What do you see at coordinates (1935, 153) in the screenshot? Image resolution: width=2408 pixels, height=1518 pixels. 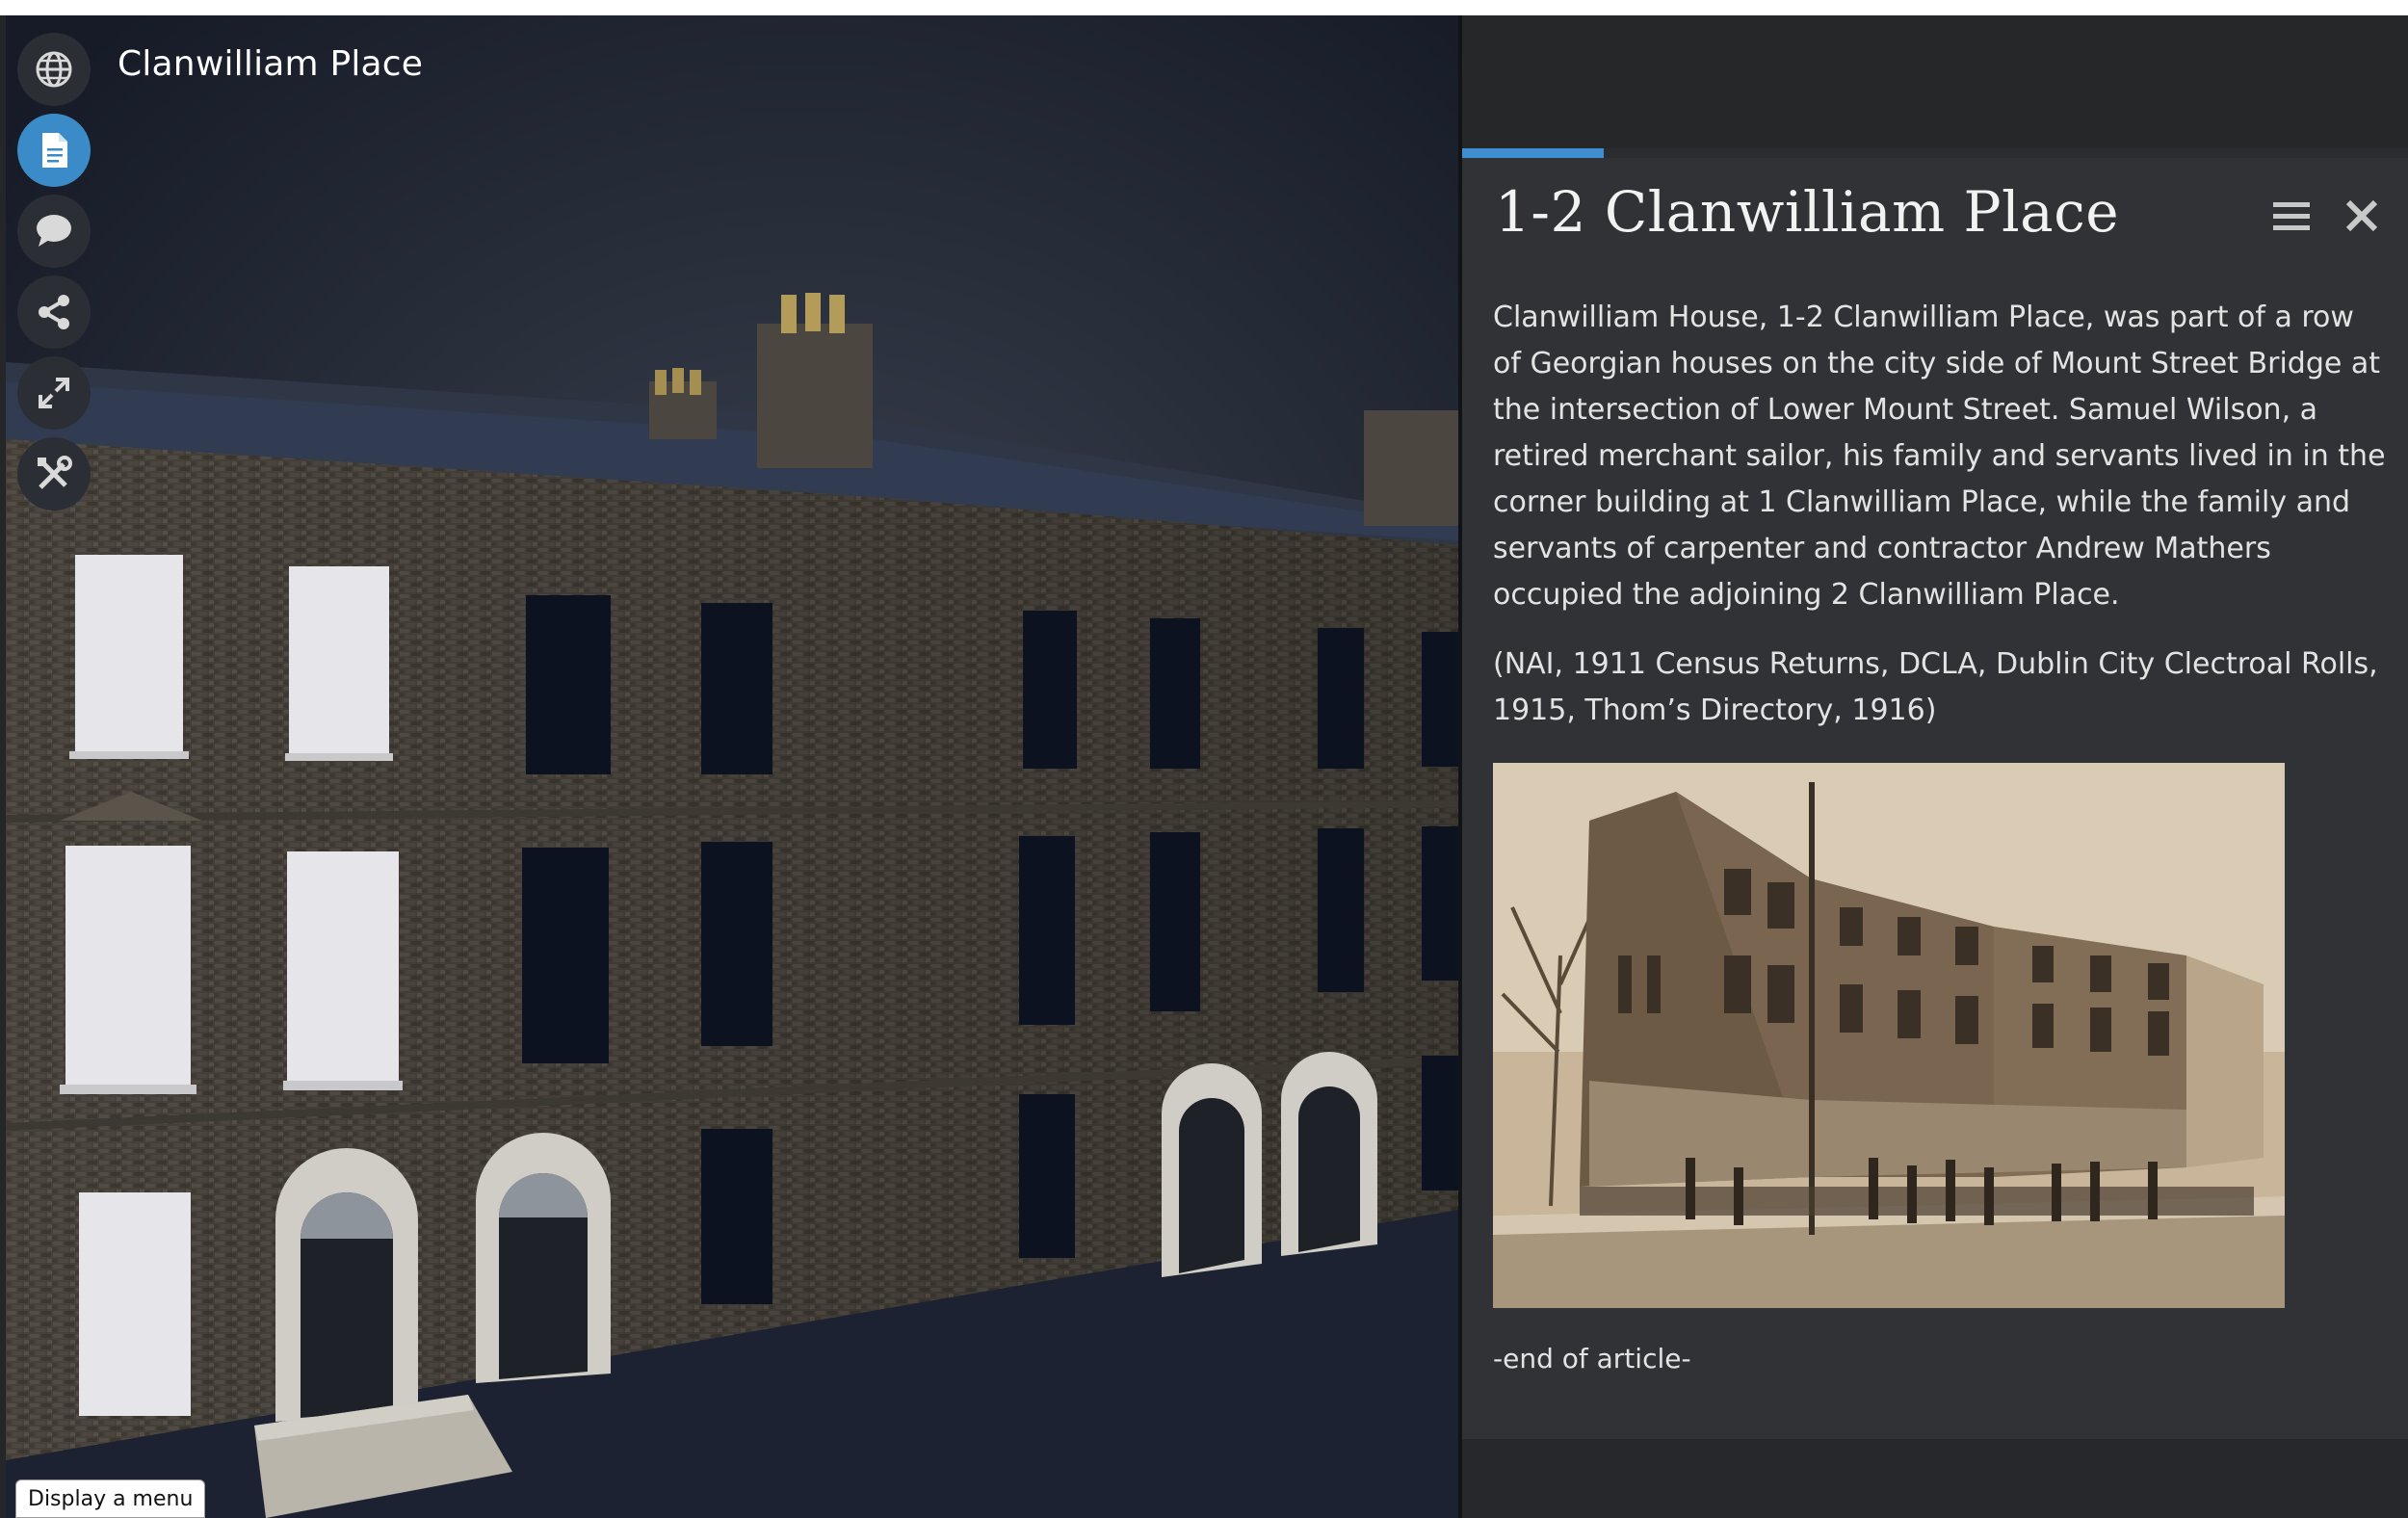 I see `reading-progress-bar` at bounding box center [1935, 153].